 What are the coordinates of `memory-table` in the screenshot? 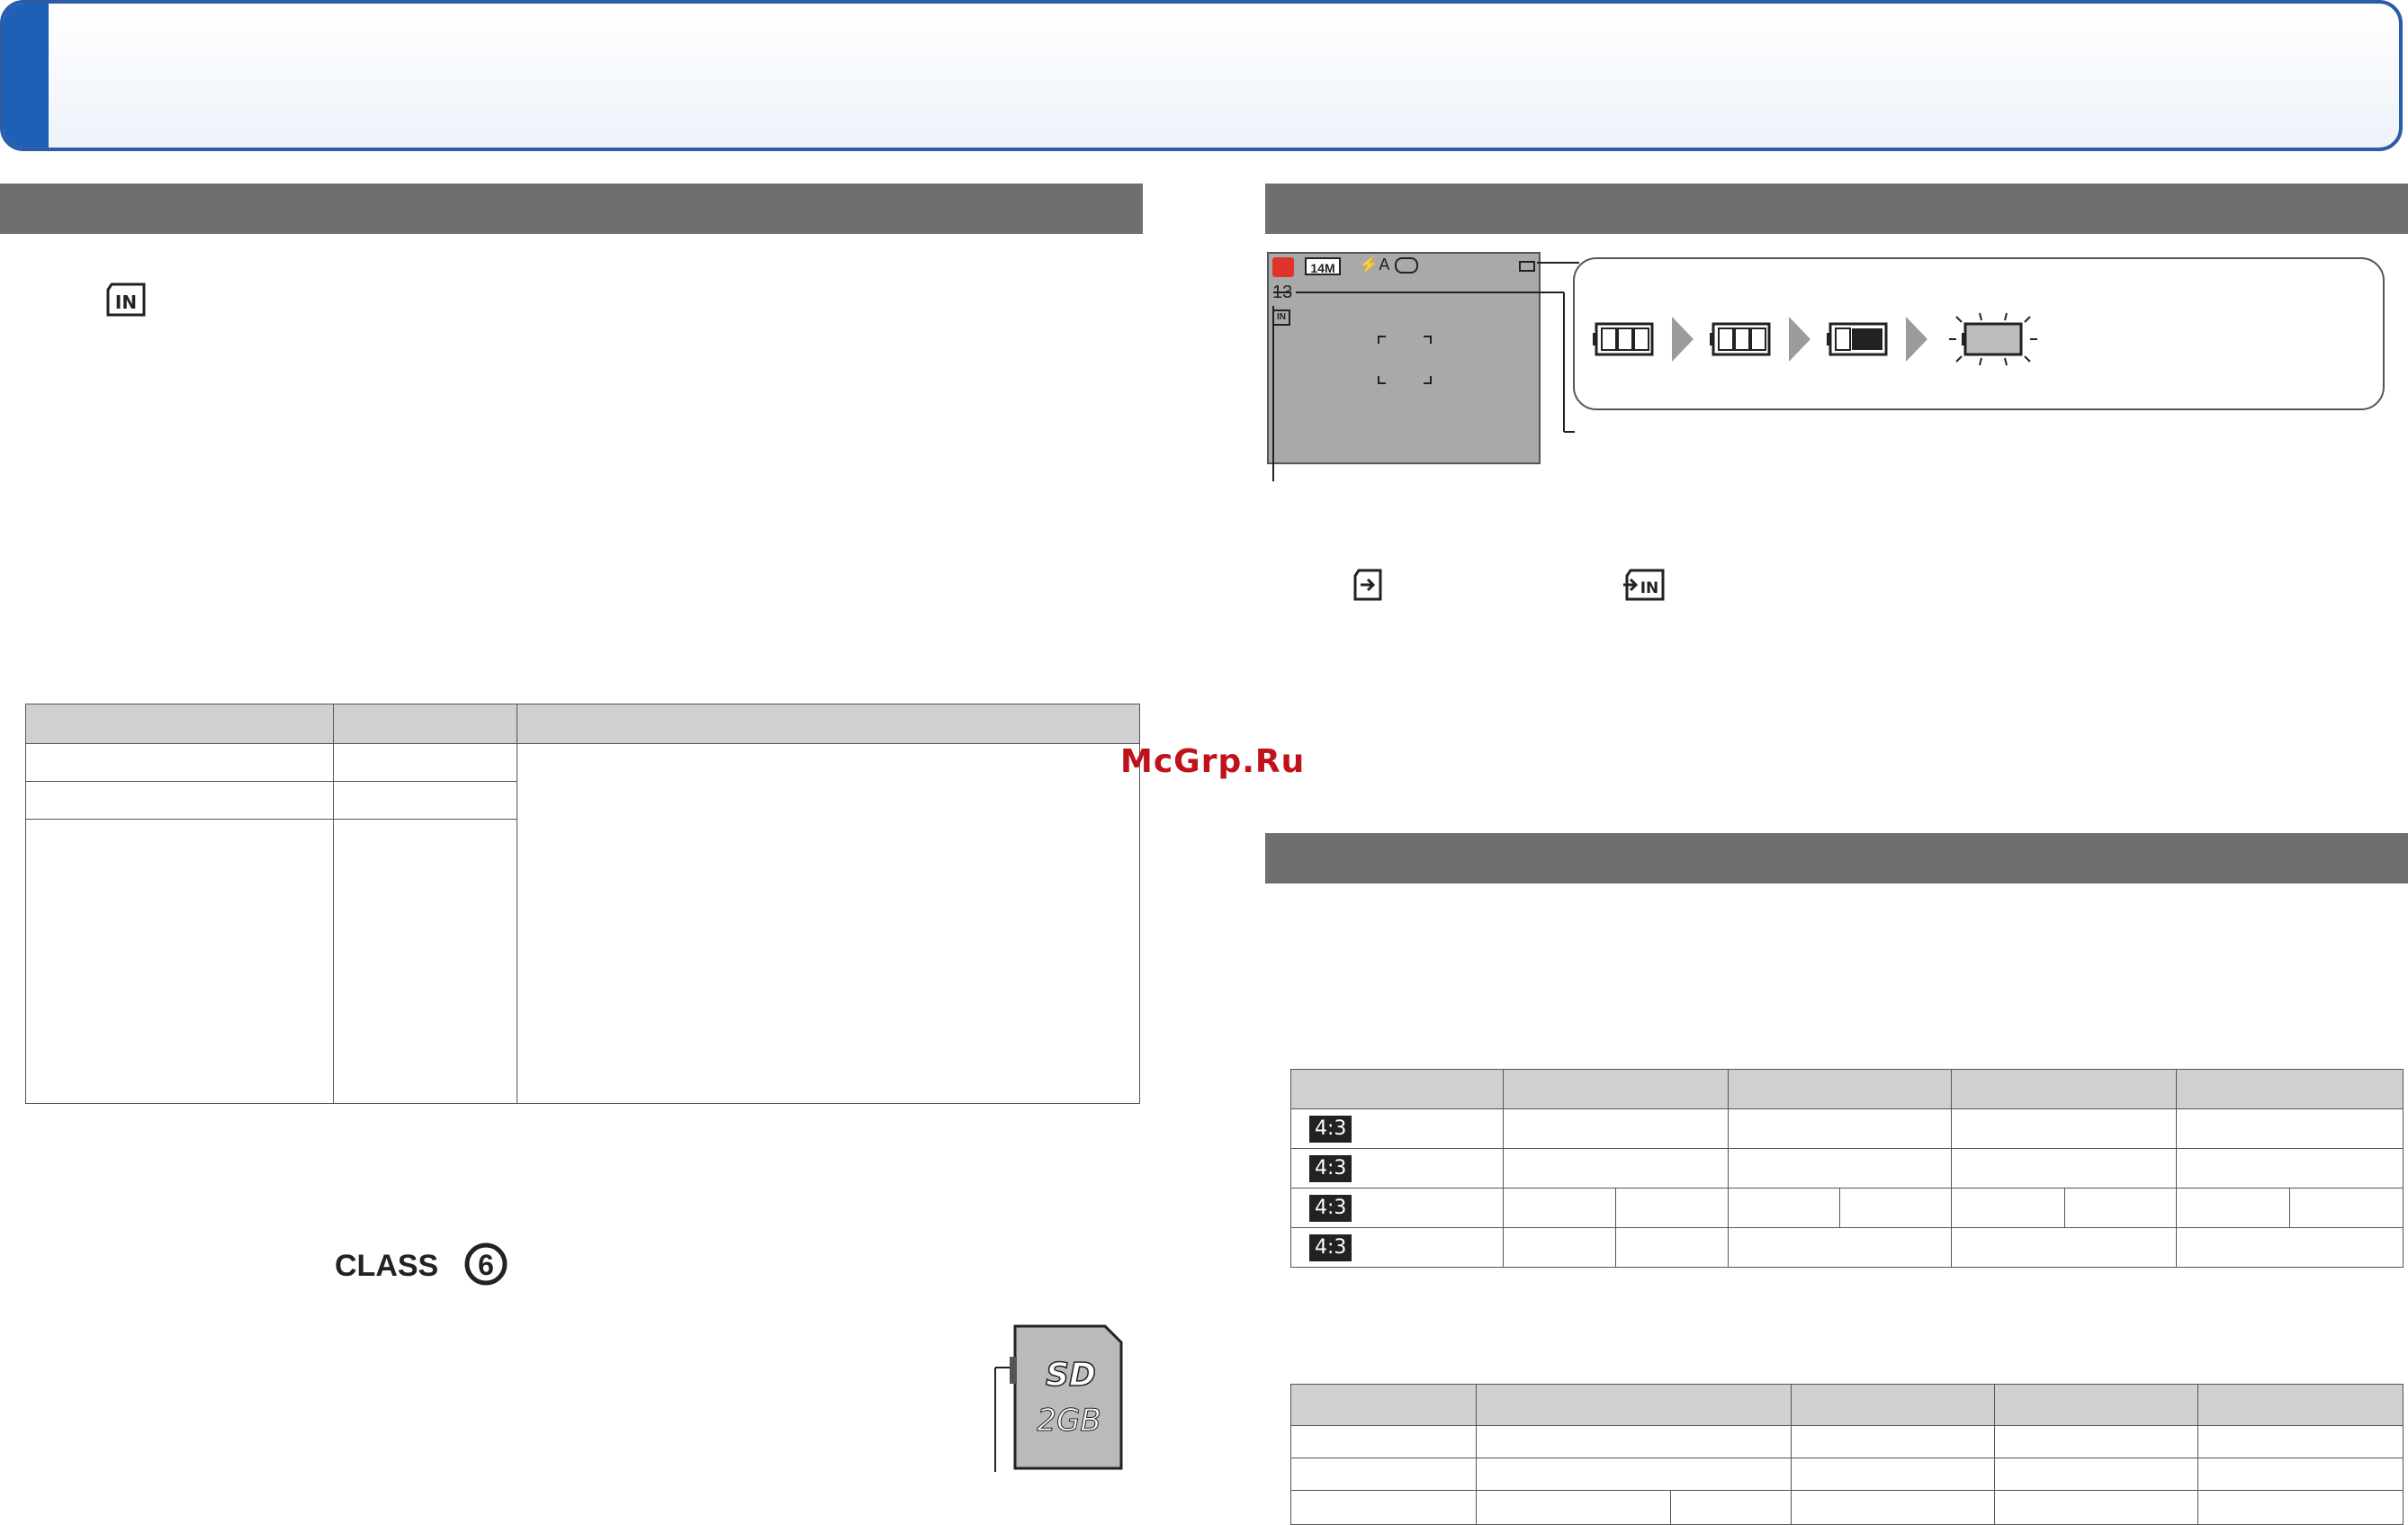 It's located at (582, 904).